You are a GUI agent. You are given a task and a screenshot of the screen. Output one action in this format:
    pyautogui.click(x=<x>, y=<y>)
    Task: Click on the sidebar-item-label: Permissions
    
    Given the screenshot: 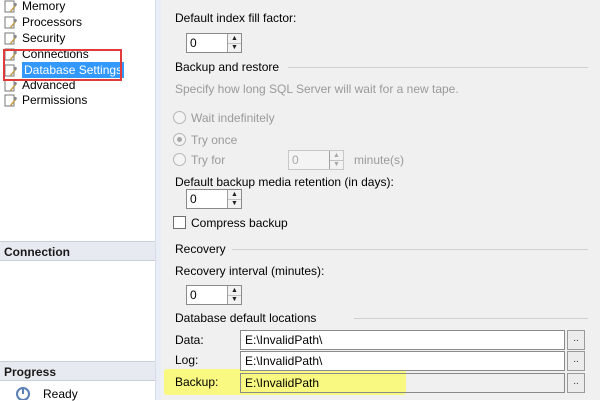 What is the action you would take?
    pyautogui.click(x=55, y=100)
    